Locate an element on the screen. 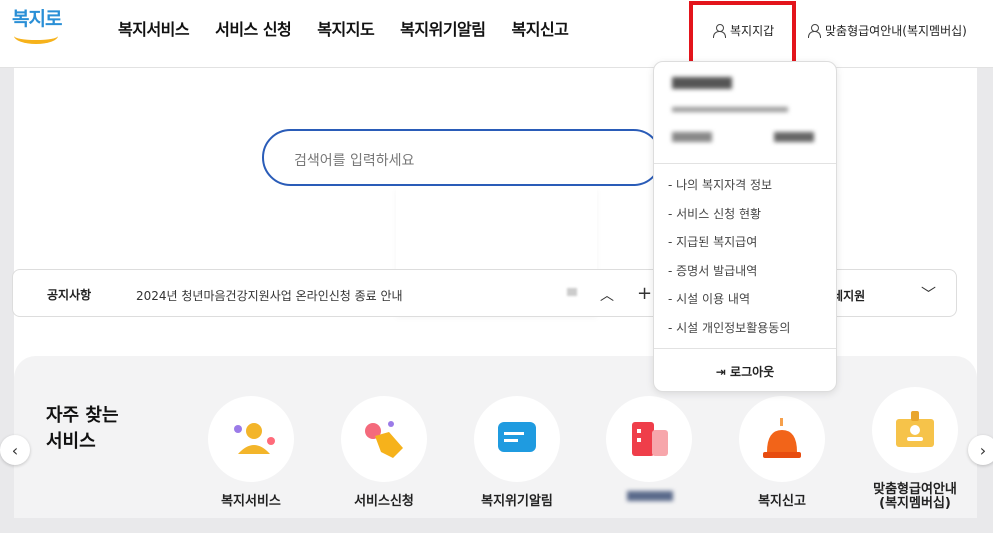 The height and width of the screenshot is (533, 993). nav-item-report: 복지신고 is located at coordinates (540, 28).